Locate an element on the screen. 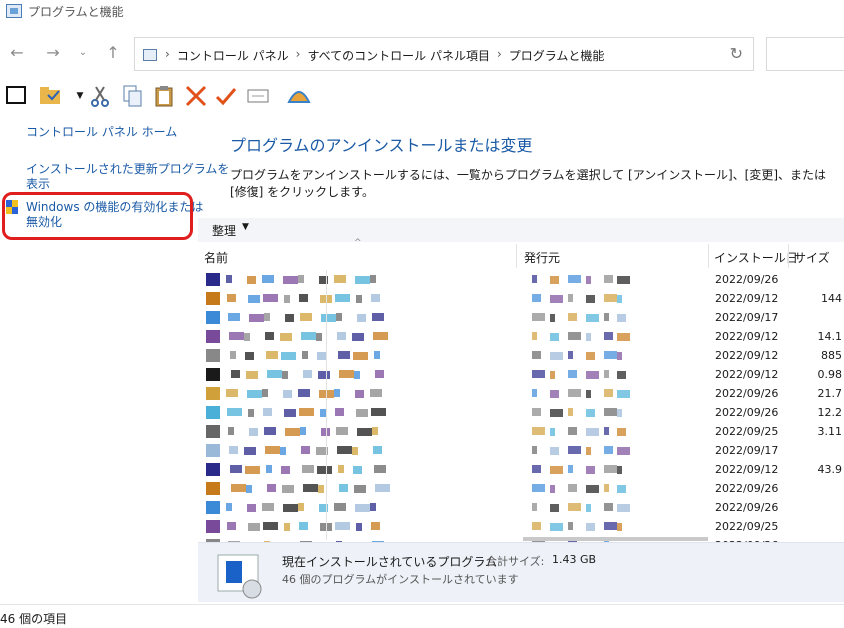 This screenshot has height=628, width=844. table-row: 2022/09/26 12.2 is located at coordinates (521, 412).